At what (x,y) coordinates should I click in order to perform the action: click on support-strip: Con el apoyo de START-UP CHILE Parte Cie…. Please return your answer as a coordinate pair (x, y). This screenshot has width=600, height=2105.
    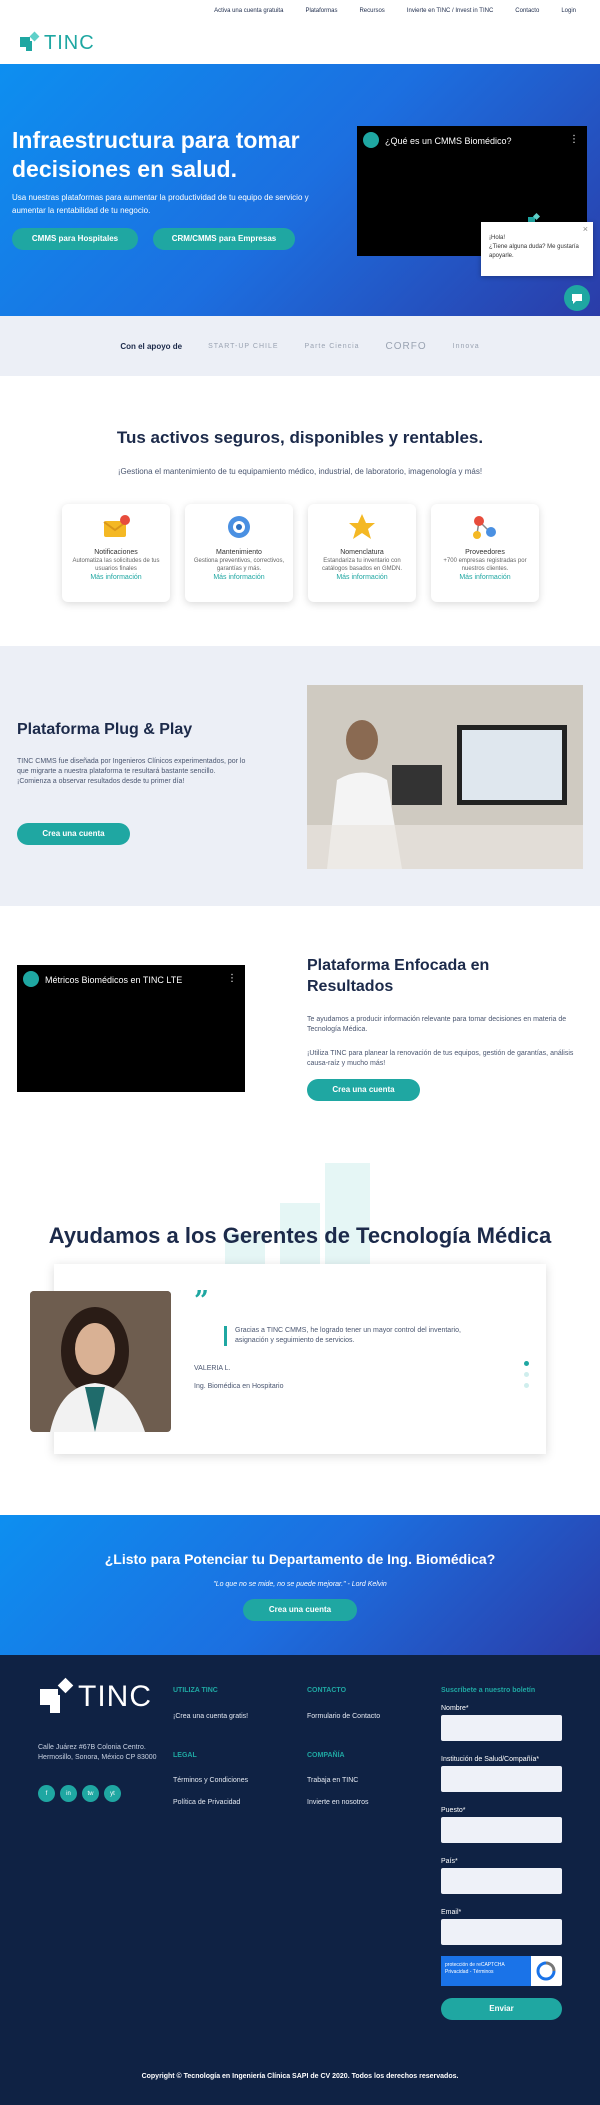
    Looking at the image, I should click on (300, 346).